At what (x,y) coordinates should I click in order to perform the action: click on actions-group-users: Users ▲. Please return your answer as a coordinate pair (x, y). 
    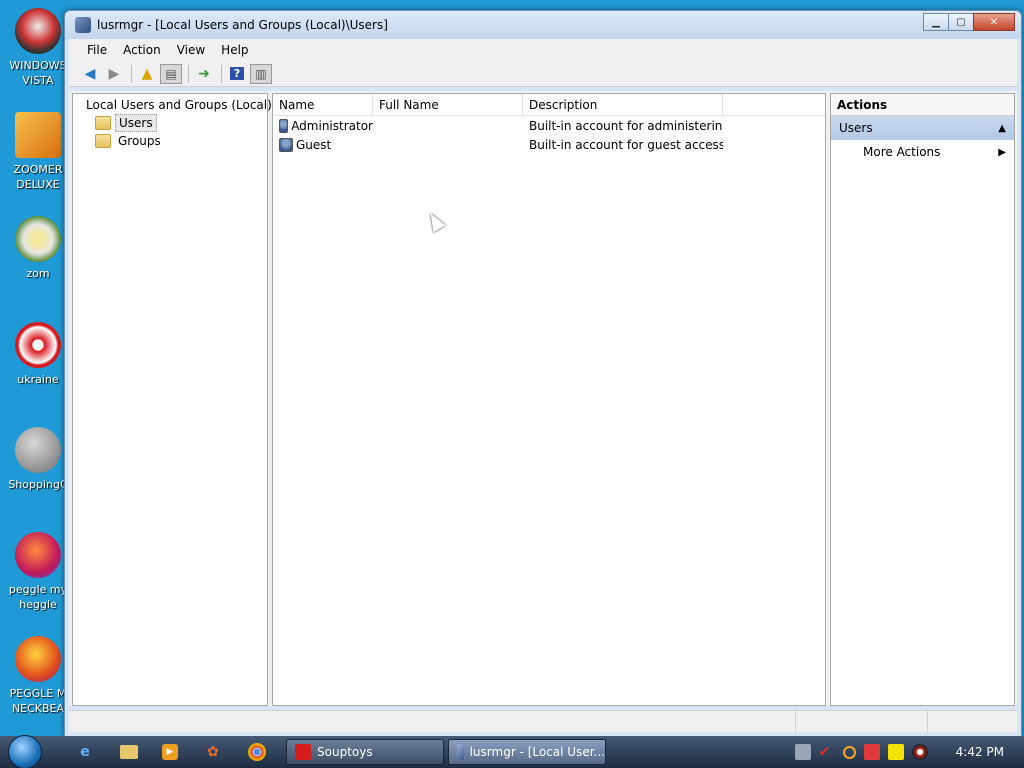
    Looking at the image, I should click on (922, 128).